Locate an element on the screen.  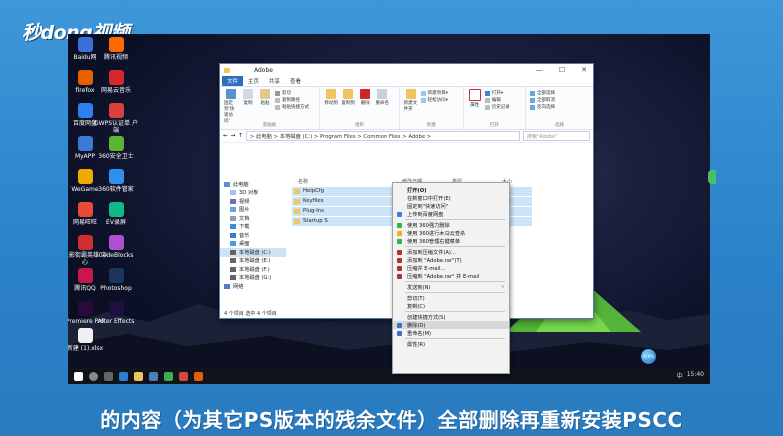
nav-item: 音乐 is located at coordinates (253, 235).